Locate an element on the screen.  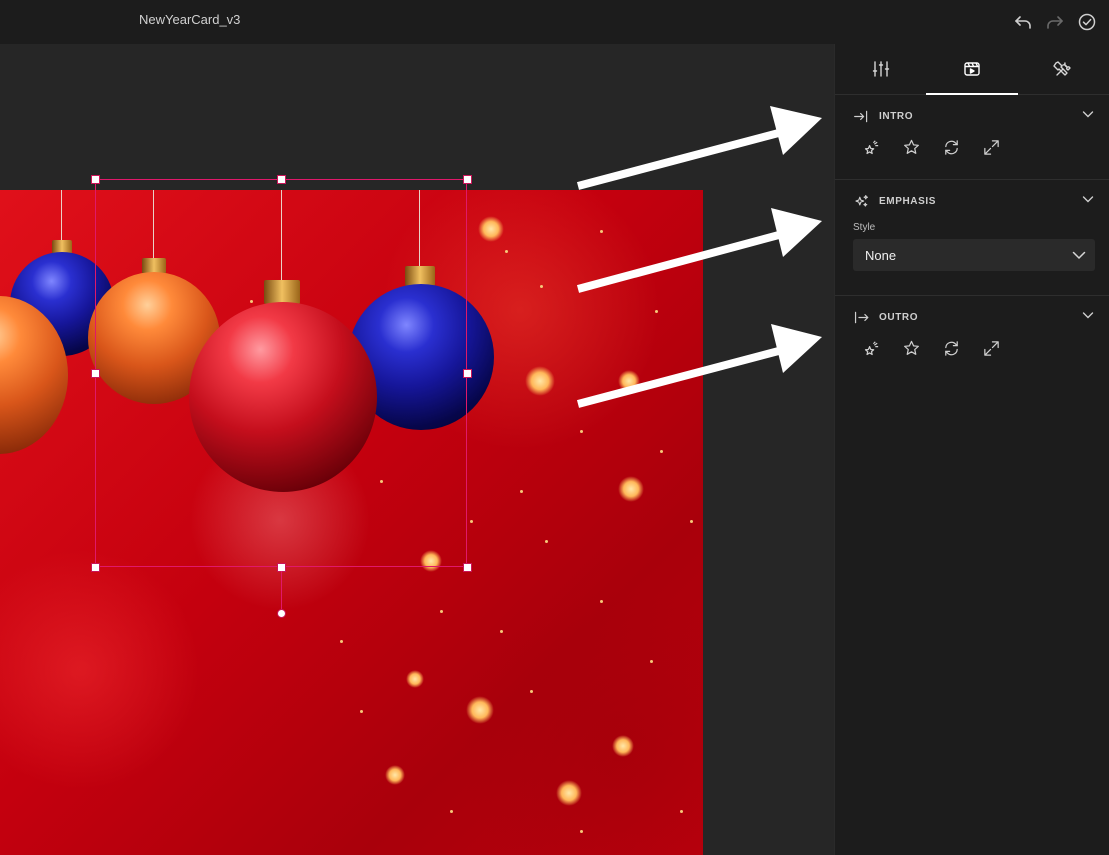
rotate-stem is located at coordinates (281, 591).